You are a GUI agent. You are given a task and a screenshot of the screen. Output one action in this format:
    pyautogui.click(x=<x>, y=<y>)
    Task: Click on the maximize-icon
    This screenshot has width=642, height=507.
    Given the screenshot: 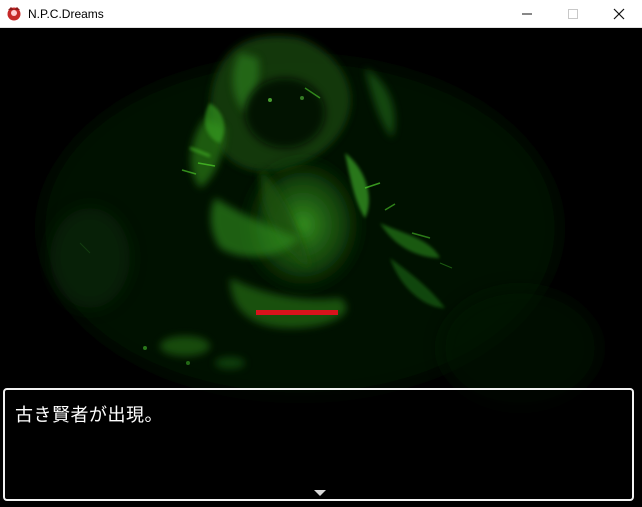 What is the action you would take?
    pyautogui.click(x=573, y=13)
    